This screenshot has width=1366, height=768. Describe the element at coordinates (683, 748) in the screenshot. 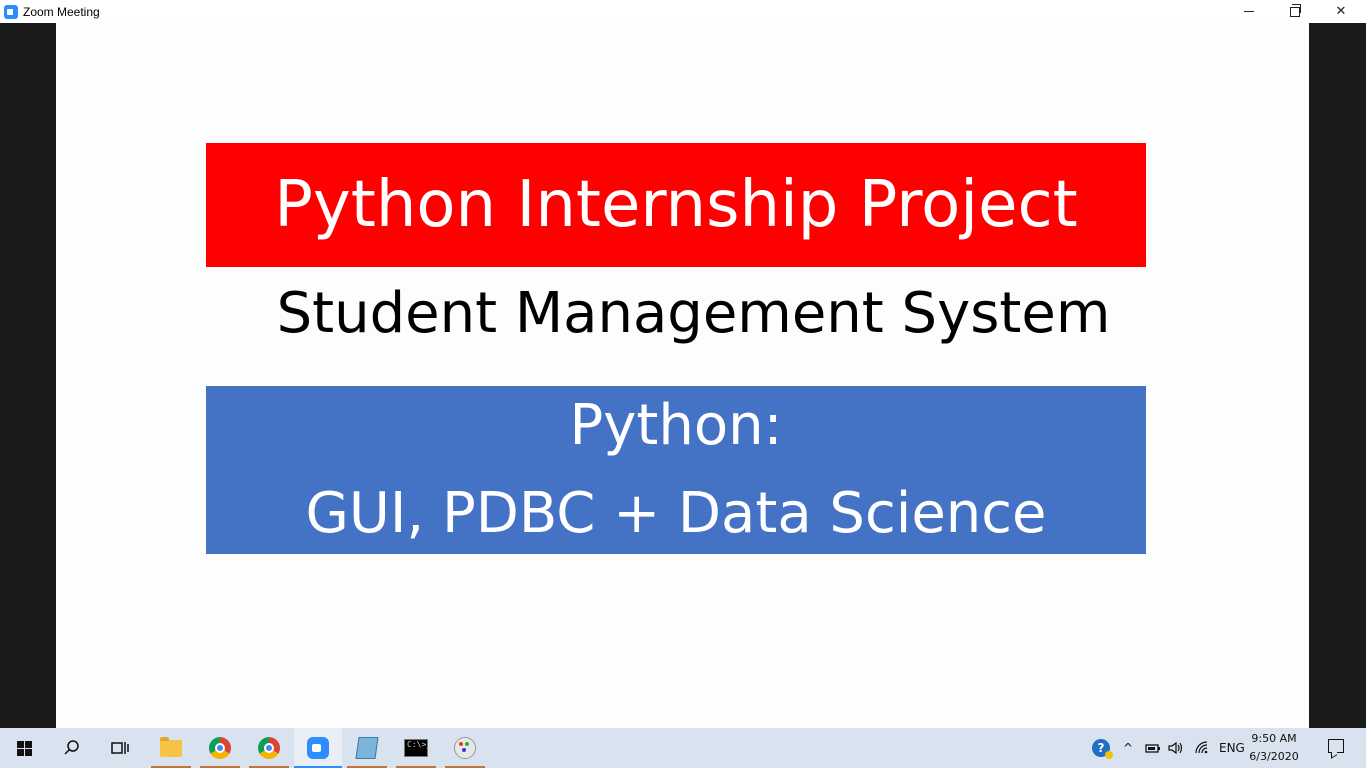

I see `taskbar: C:\>_ ? ^ ENG 9:50 AM 6/3/2020` at that location.